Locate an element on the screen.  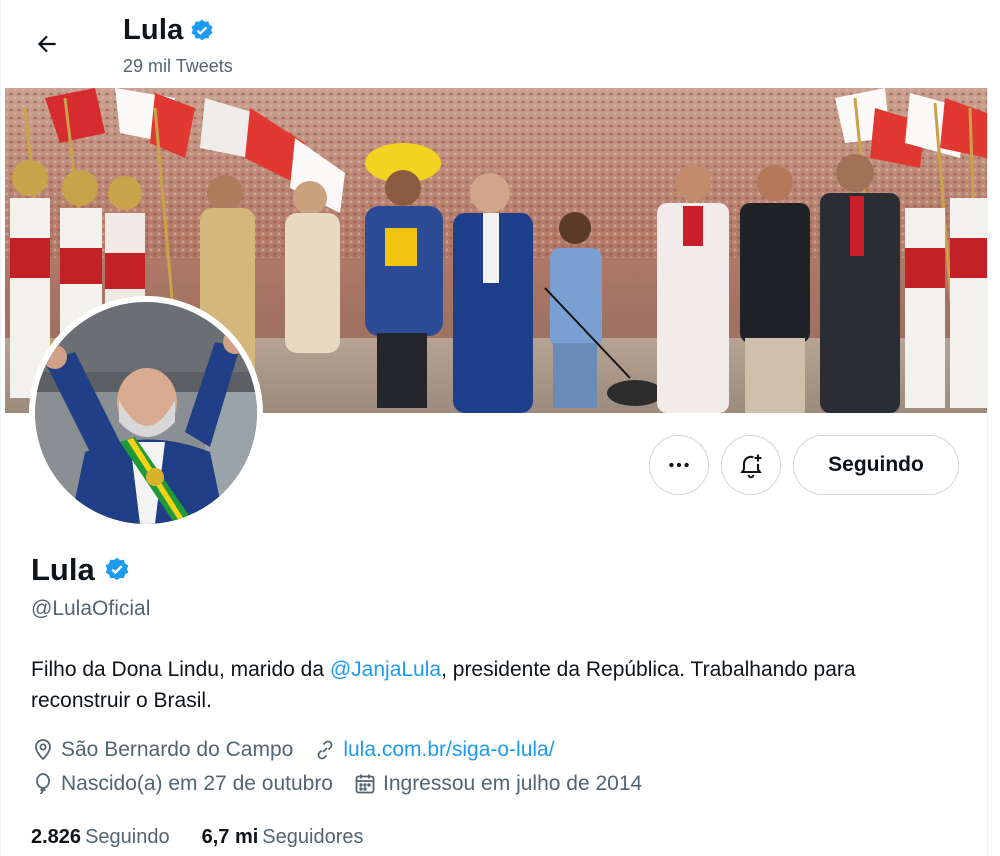
website: lula.com.br/siga-o-lula/ is located at coordinates (434, 750).